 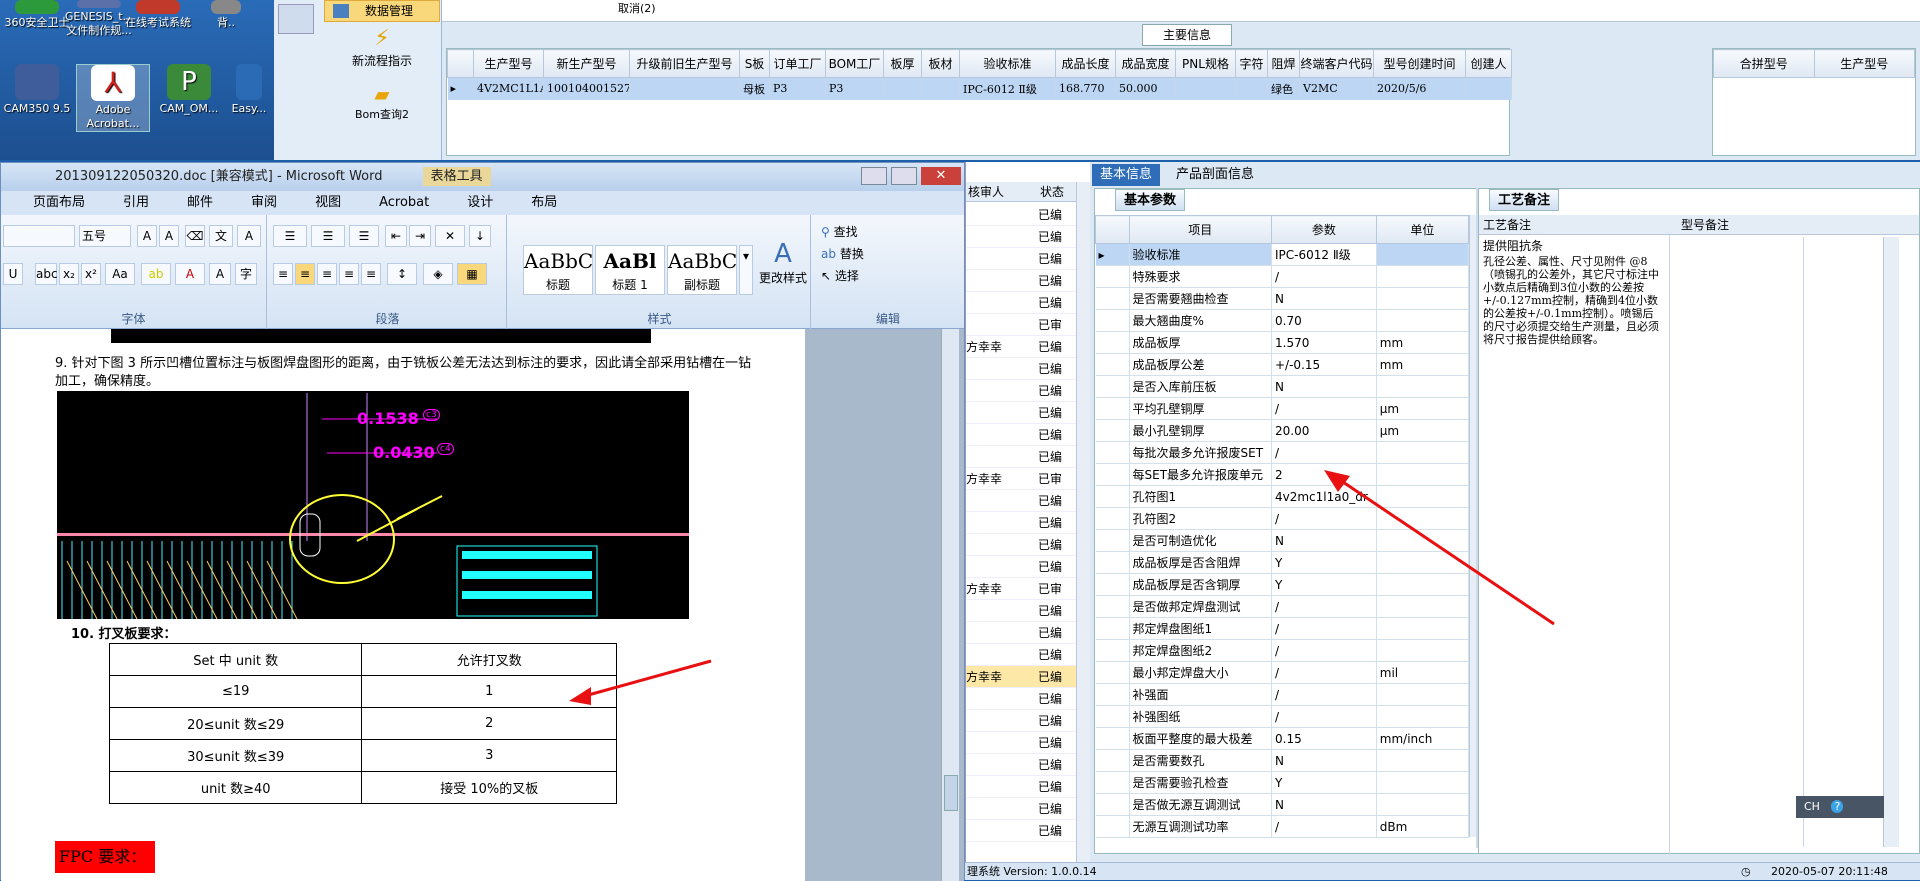 What do you see at coordinates (120, 274) in the screenshot?
I see `change-case-icon: Aa` at bounding box center [120, 274].